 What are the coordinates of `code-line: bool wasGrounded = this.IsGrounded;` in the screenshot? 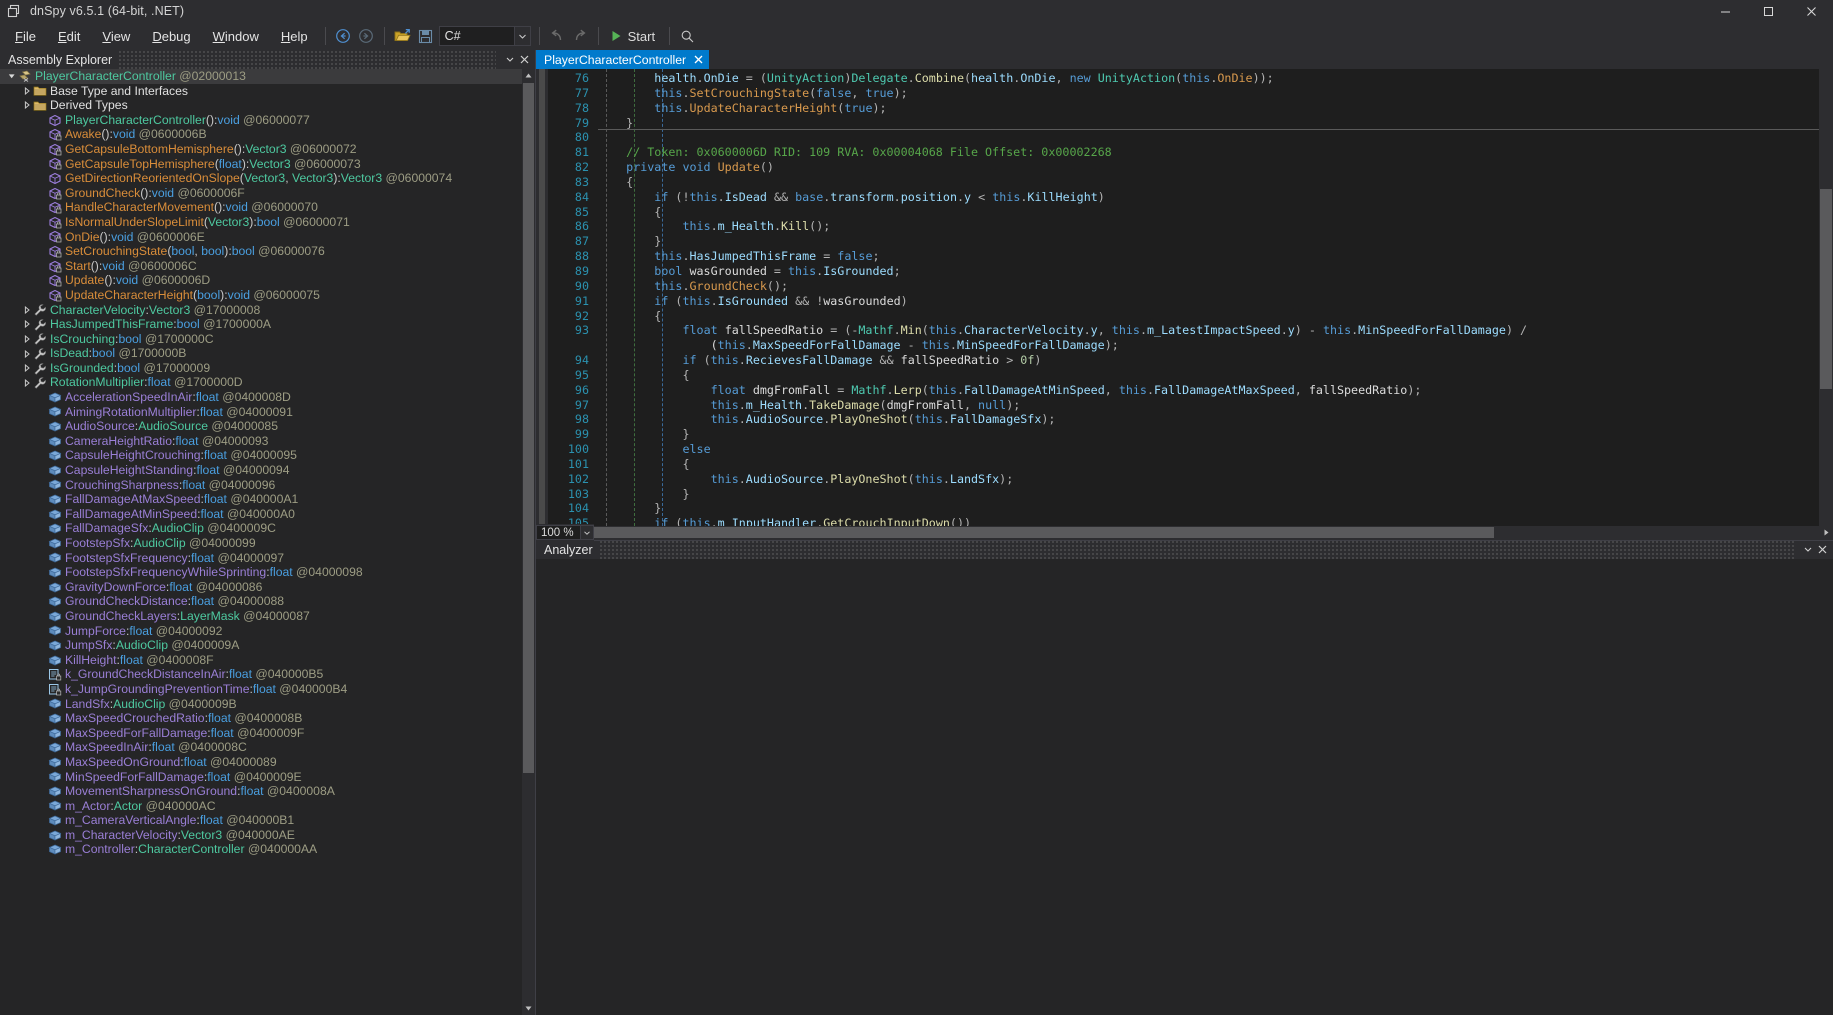 It's located at (1208, 271).